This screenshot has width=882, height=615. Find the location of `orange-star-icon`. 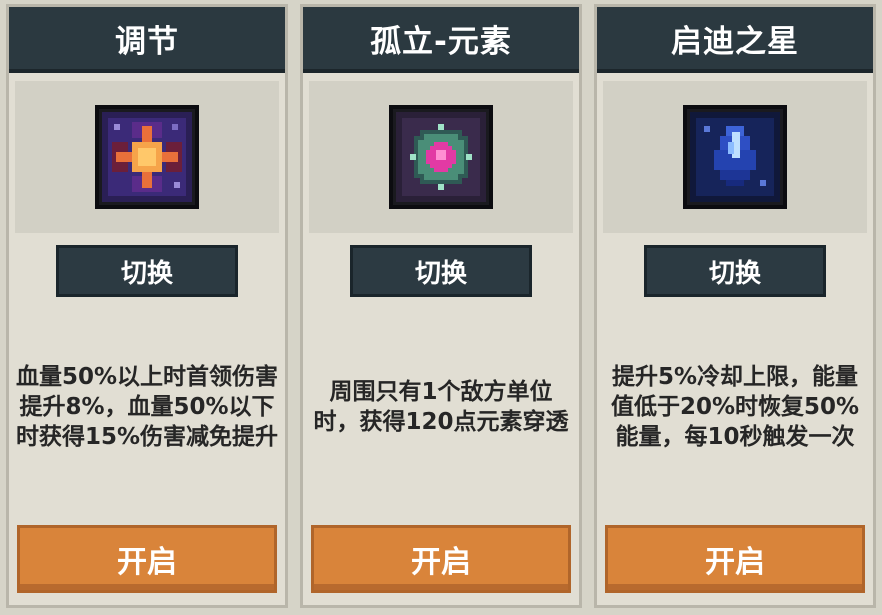

orange-star-icon is located at coordinates (147, 157).